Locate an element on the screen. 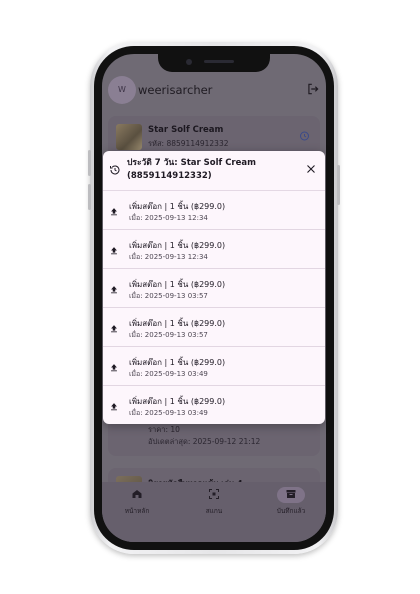  volume-up-button is located at coordinates (89, 163).